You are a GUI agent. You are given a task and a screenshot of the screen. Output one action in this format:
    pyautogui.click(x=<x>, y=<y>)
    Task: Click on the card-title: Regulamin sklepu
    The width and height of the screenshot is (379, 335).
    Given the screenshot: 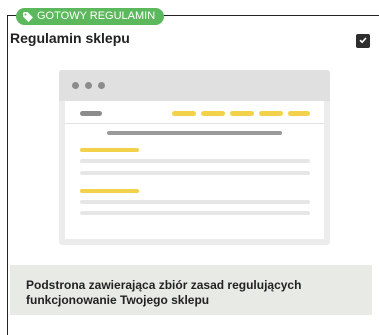 What is the action you would take?
    pyautogui.click(x=70, y=38)
    